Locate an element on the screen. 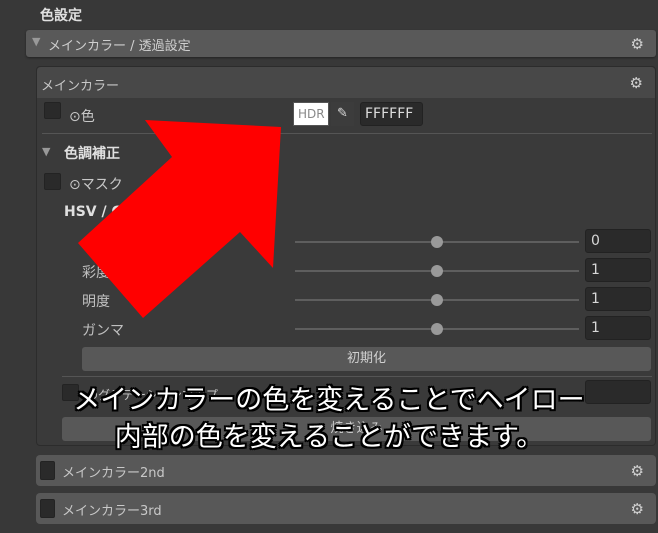  caption-line-2: 内部の色を変えることができます。 is located at coordinates (329, 437).